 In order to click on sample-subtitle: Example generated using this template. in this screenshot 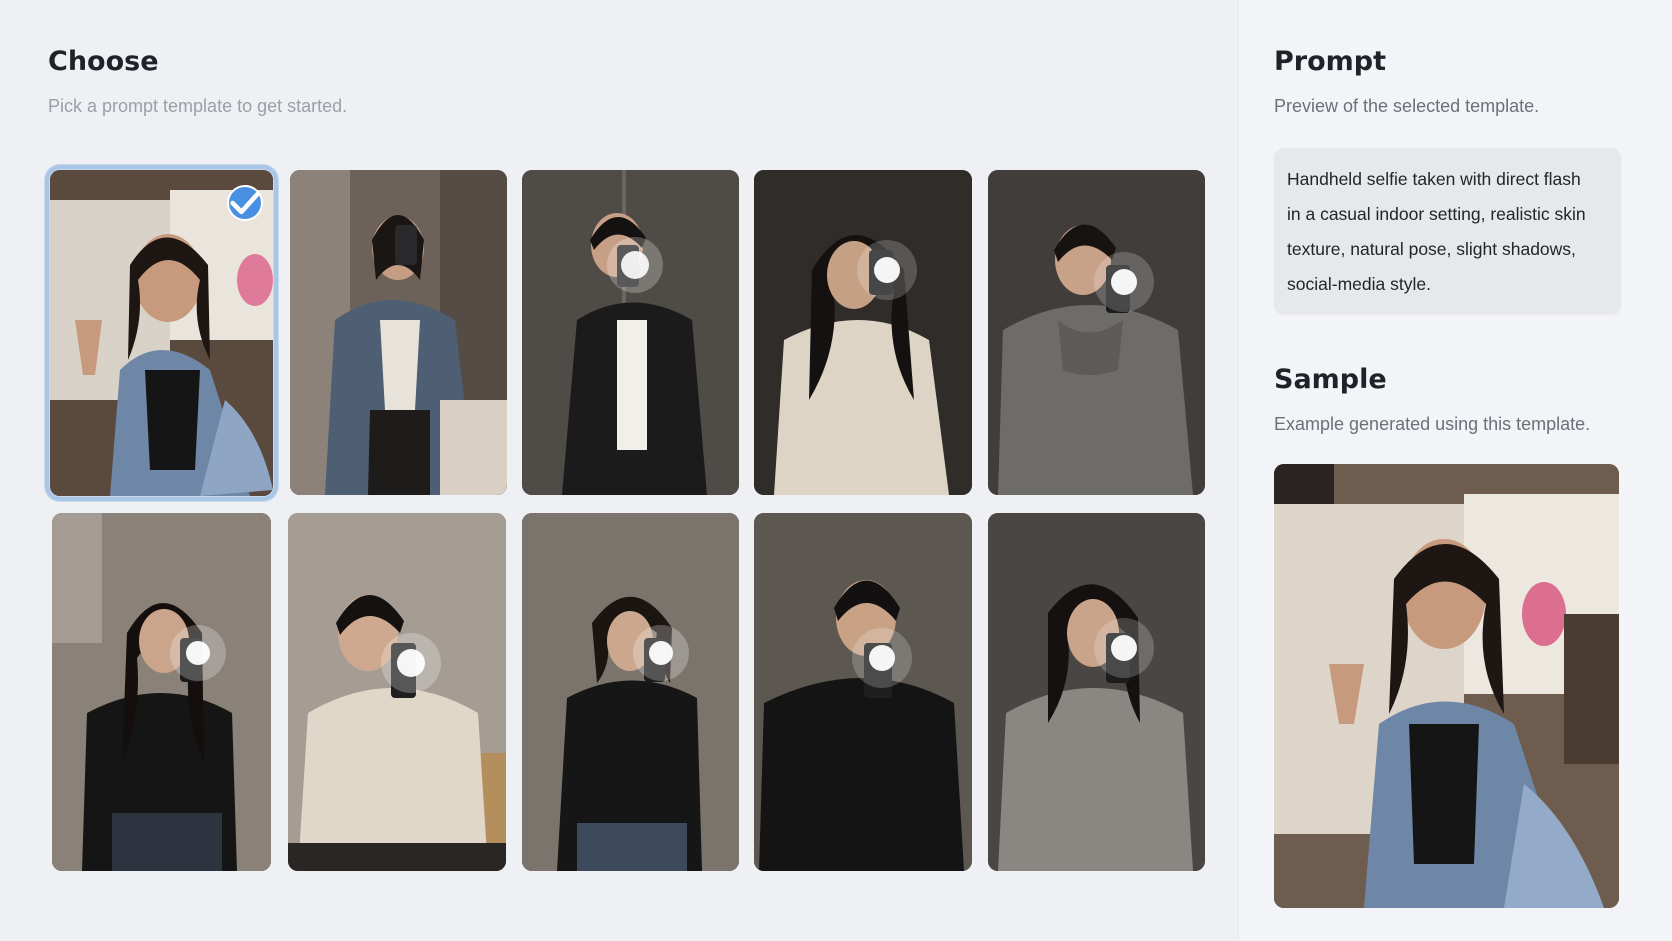, I will do `click(1432, 424)`.